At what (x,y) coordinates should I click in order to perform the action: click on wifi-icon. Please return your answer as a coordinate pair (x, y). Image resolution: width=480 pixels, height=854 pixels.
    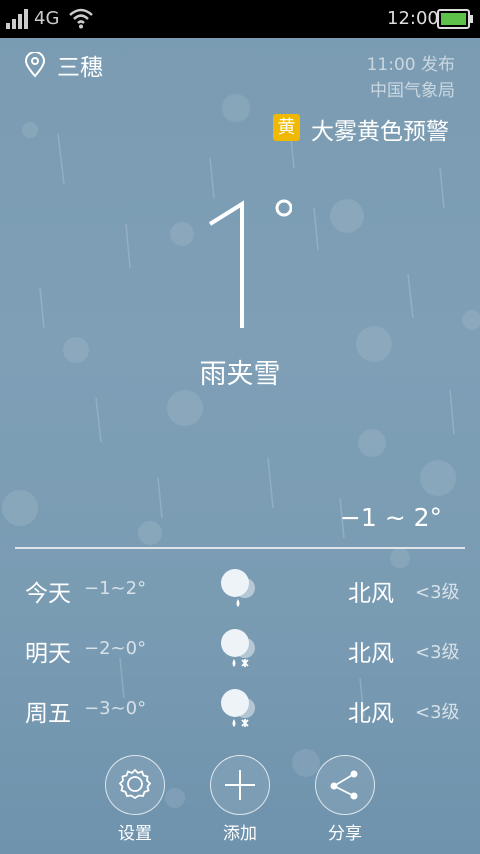
    Looking at the image, I should click on (81, 18).